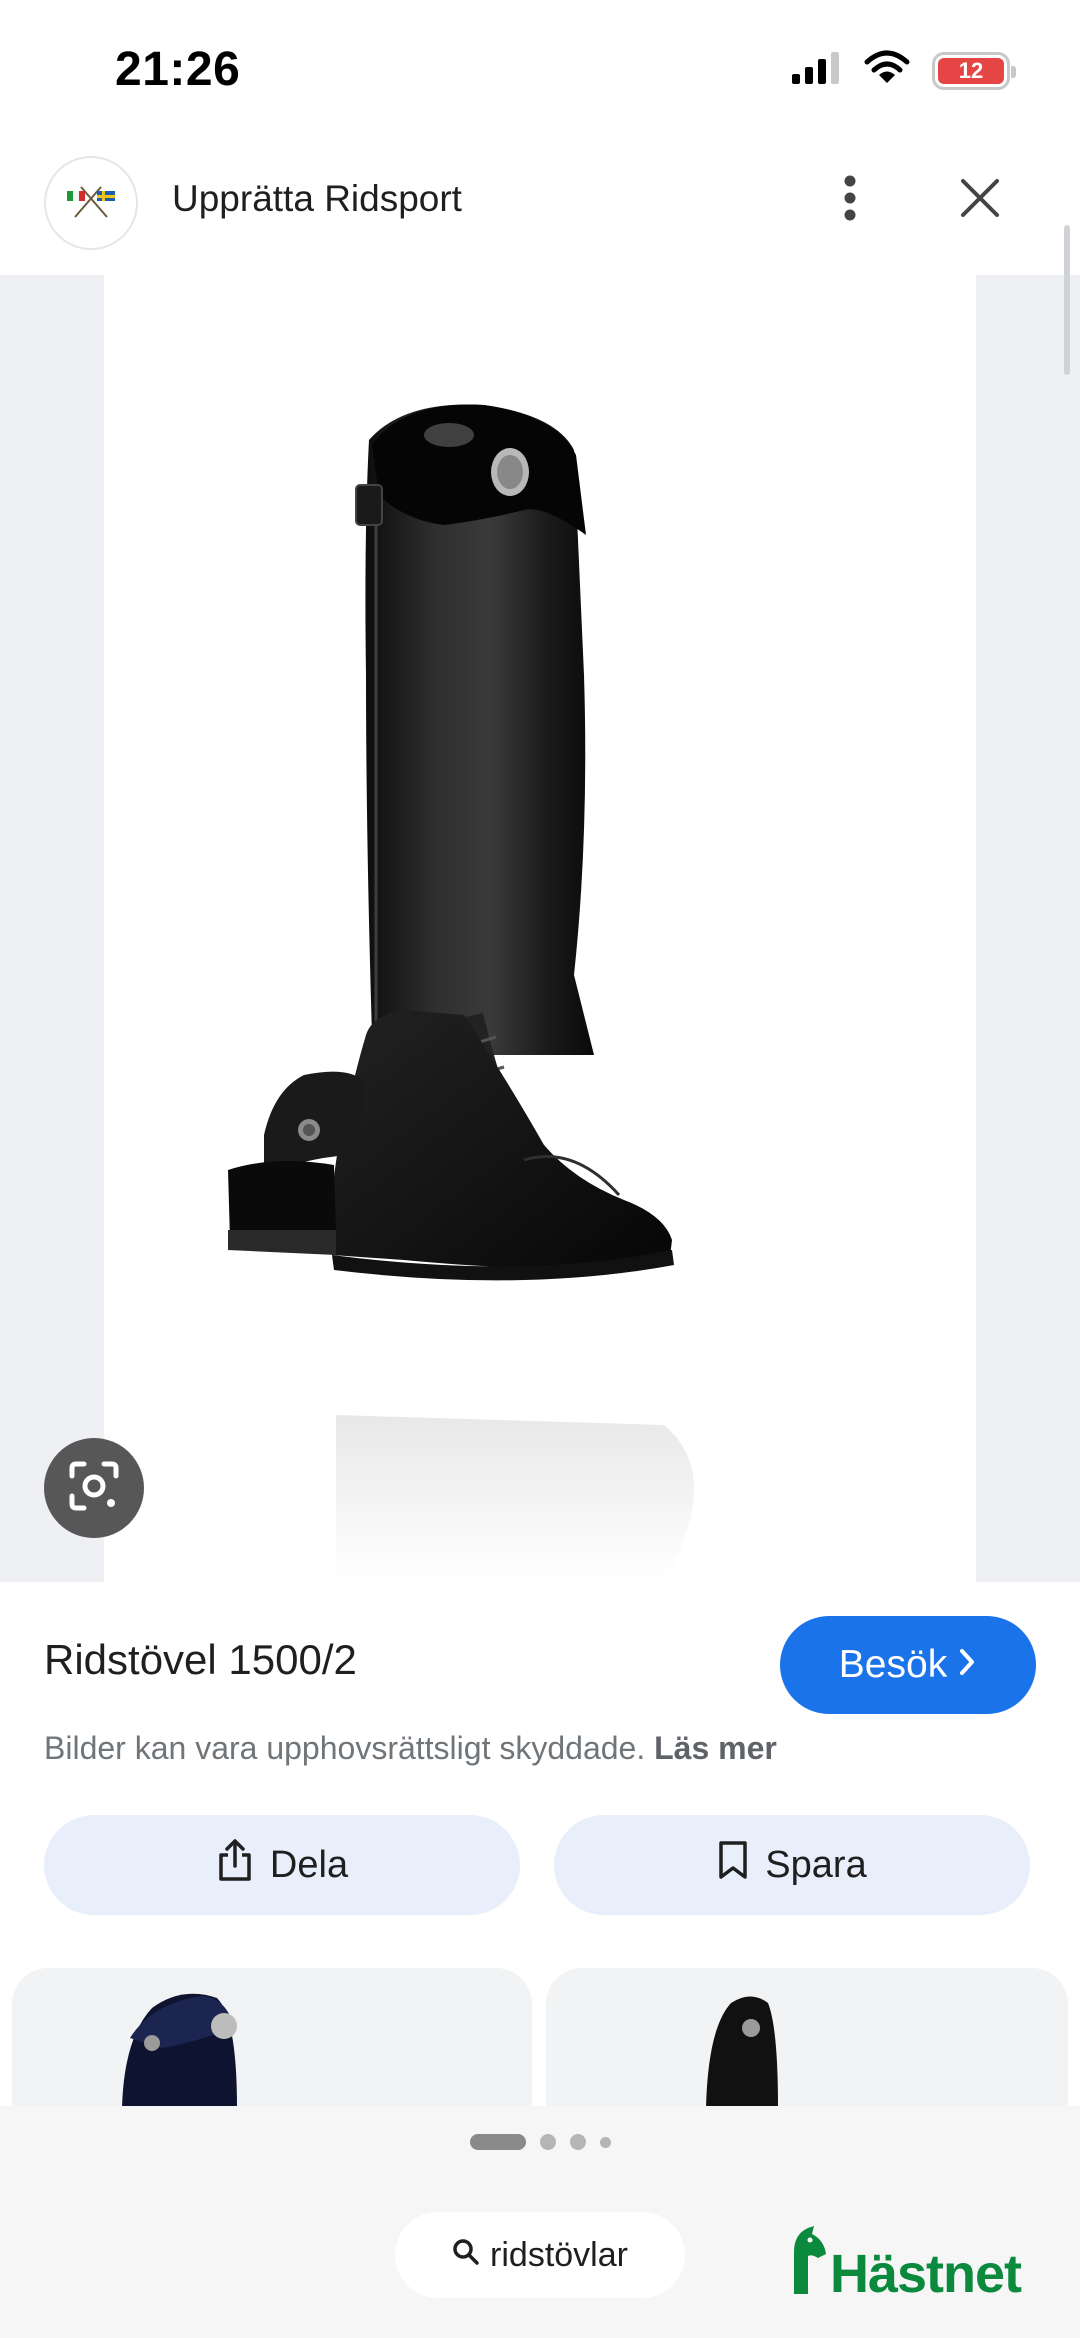 Image resolution: width=1080 pixels, height=2338 pixels. I want to click on battery-nub, so click(1013, 71).